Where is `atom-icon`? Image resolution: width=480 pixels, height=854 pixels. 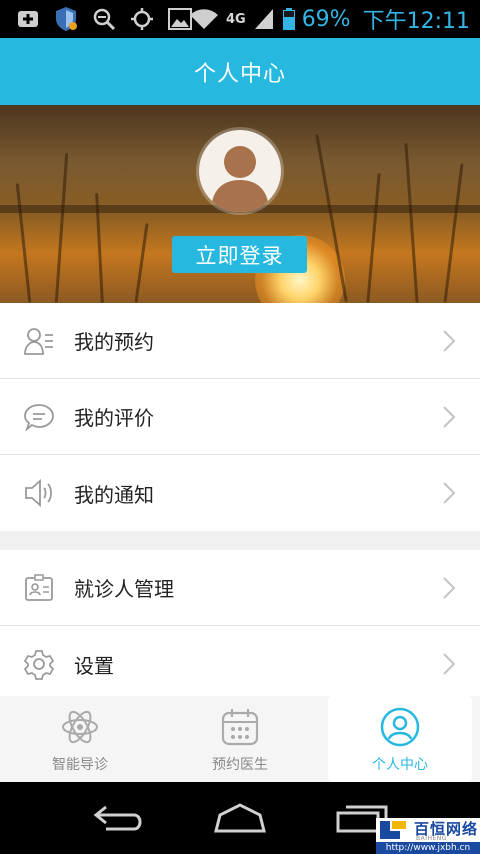 atom-icon is located at coordinates (80, 727).